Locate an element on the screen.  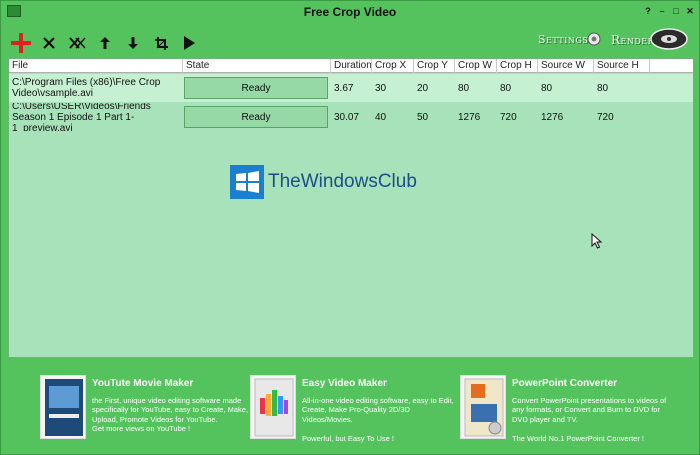
column-header-crop-h: Crop H is located at coordinates (517, 66).